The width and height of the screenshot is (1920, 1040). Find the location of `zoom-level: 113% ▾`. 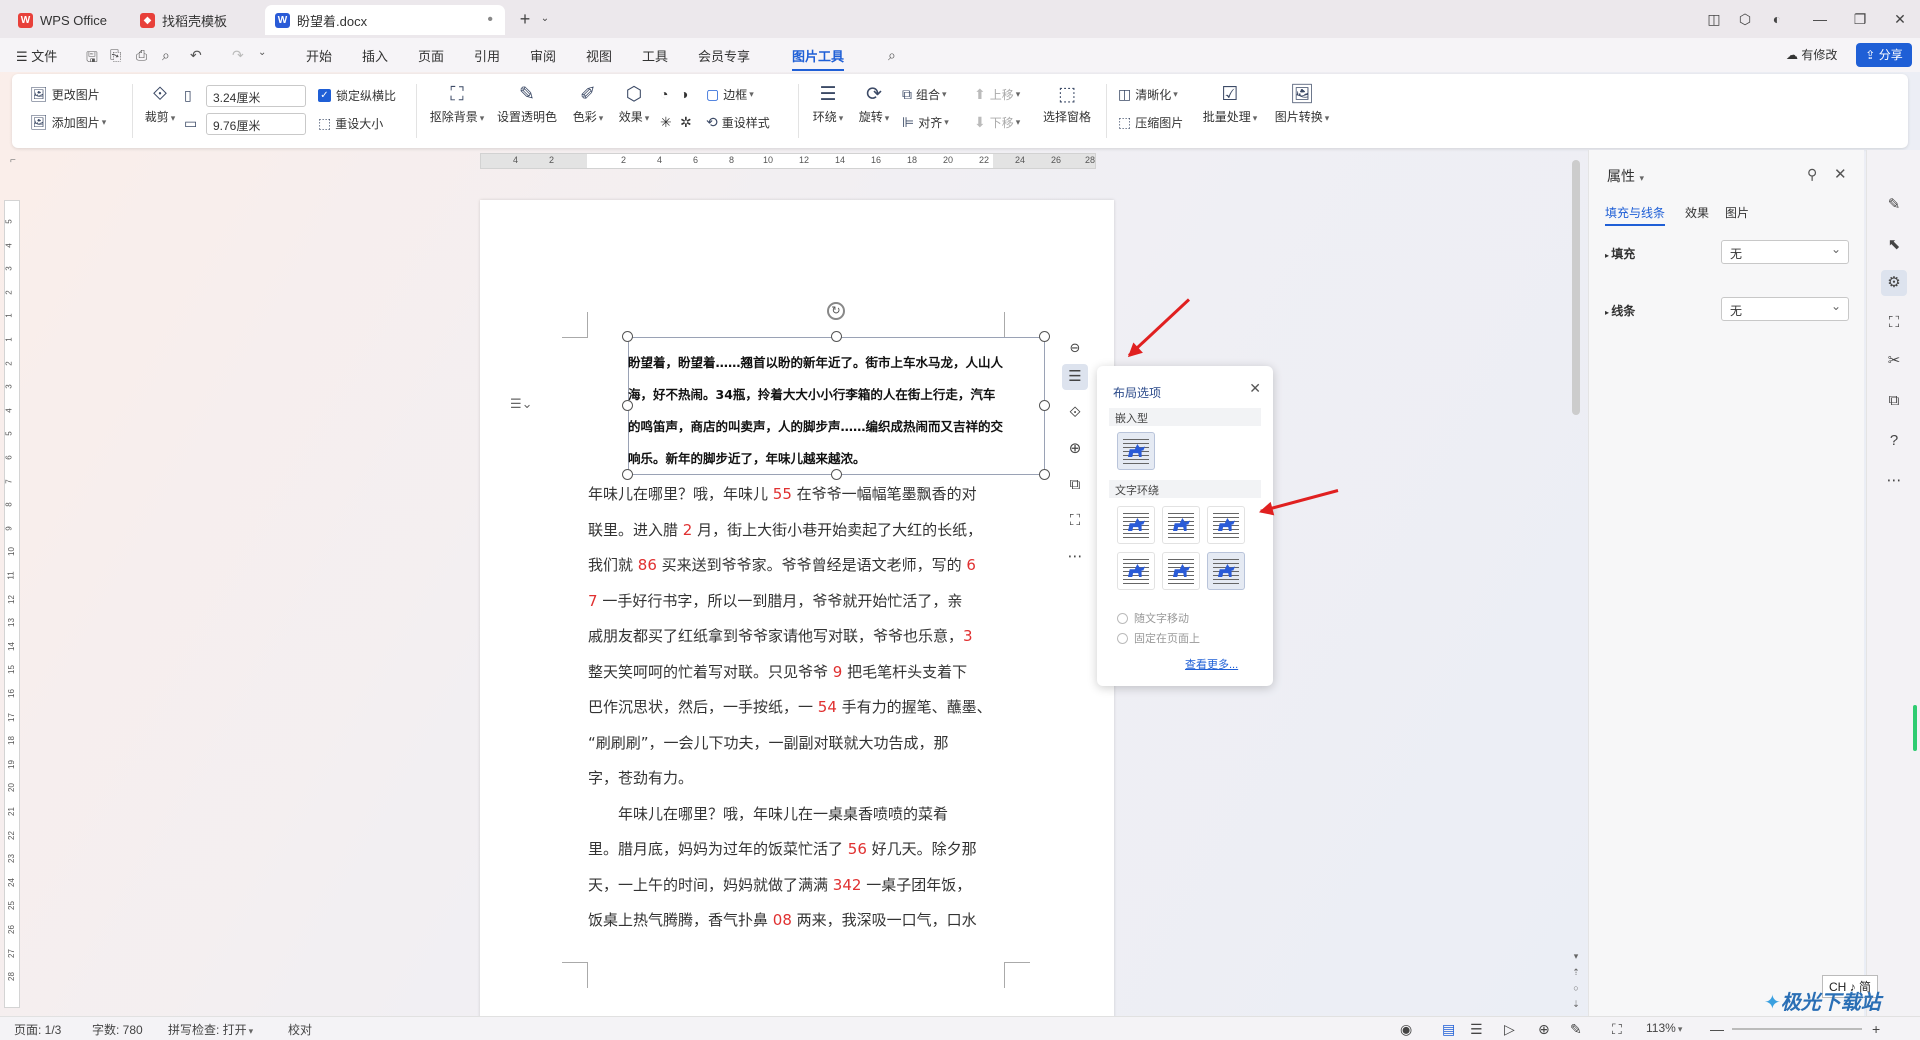

zoom-level: 113% ▾ is located at coordinates (1664, 1028).